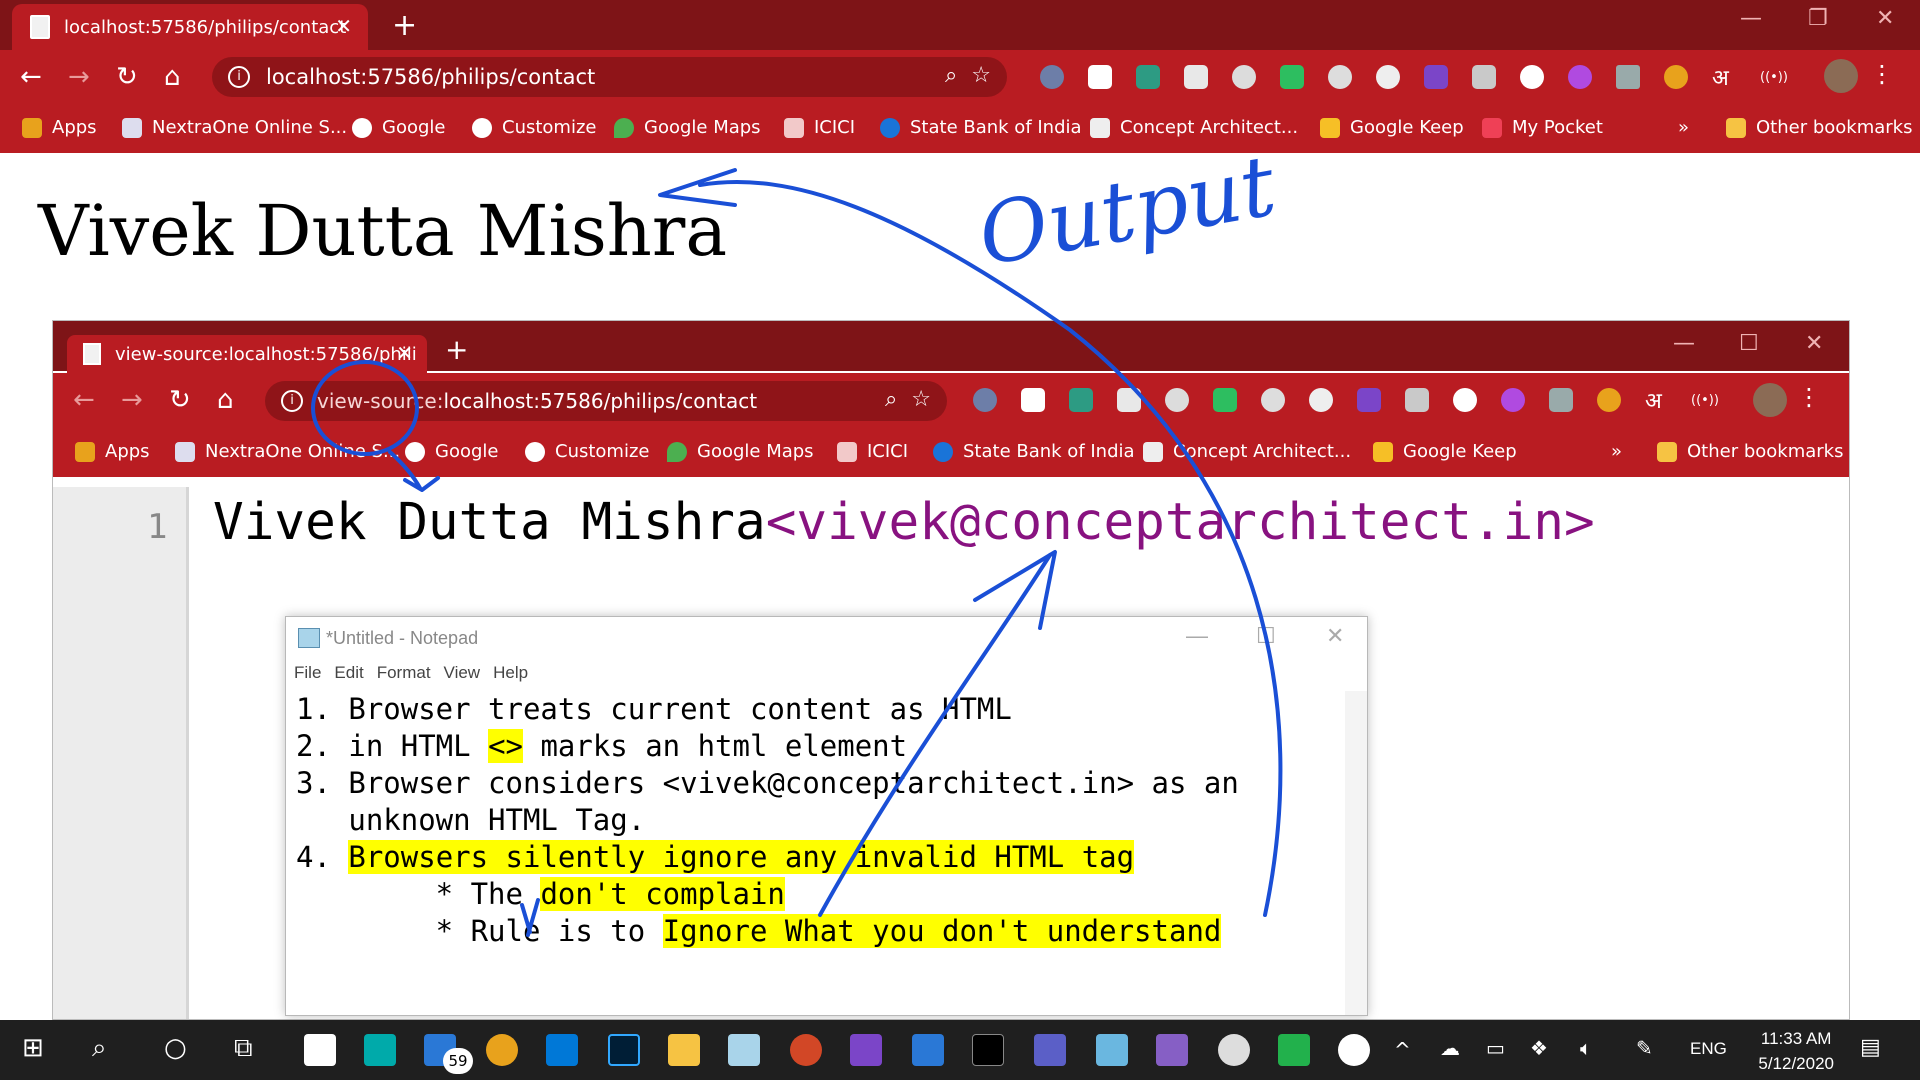  Describe the element at coordinates (1495, 1048) in the screenshot. I see `battery-icon: ▭` at that location.